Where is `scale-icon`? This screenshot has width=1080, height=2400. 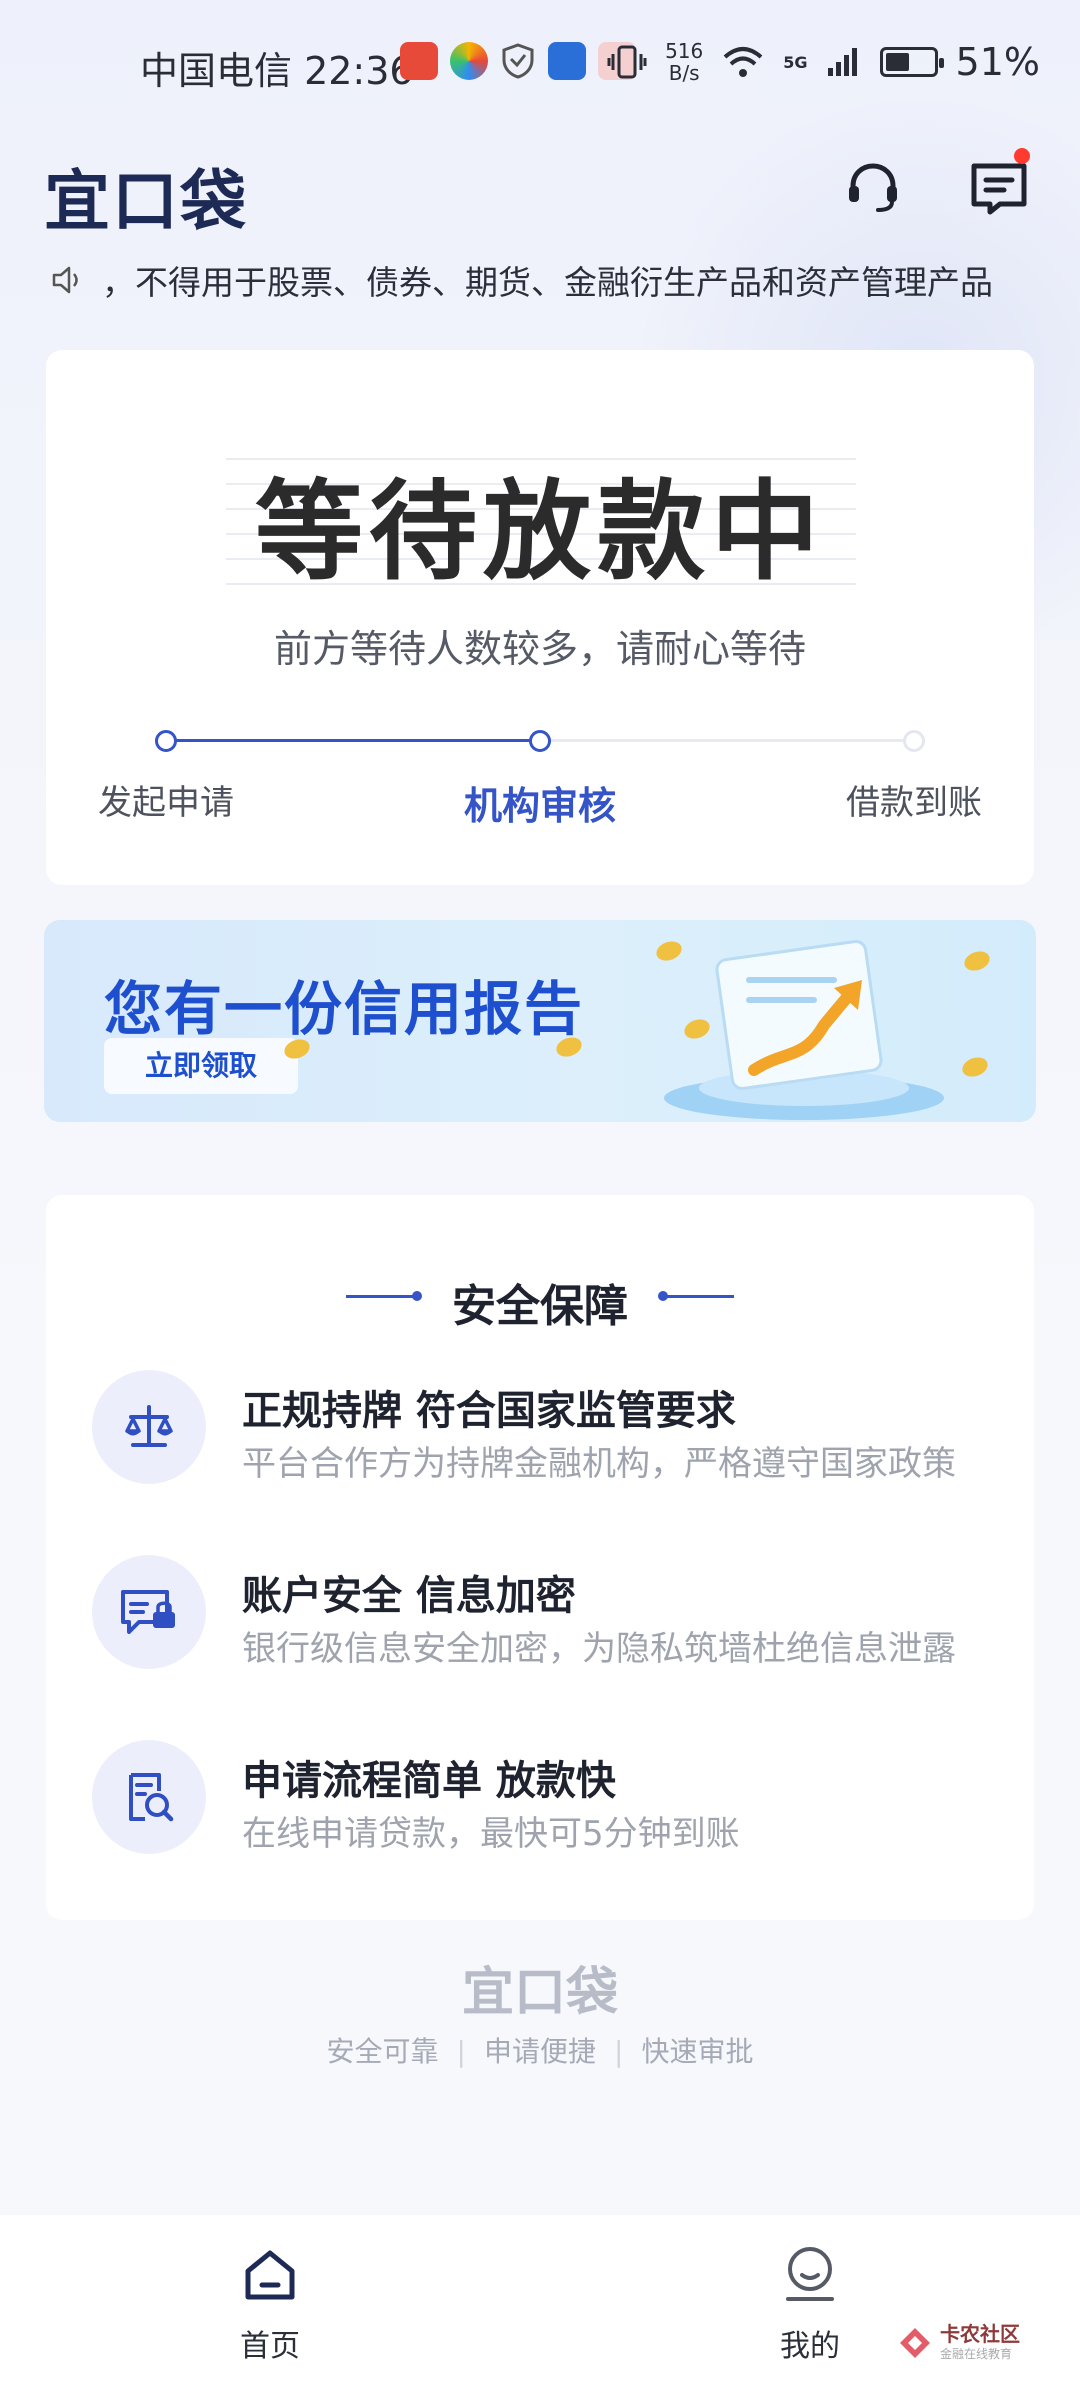 scale-icon is located at coordinates (149, 1427).